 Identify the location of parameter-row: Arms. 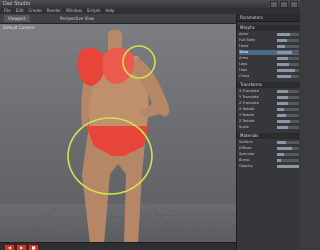
(269, 58).